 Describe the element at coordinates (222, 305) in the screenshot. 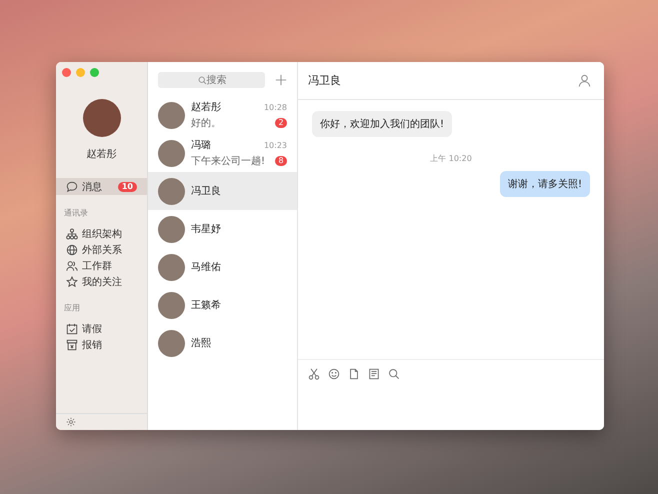

I see `conversation-item: 王籁希` at that location.